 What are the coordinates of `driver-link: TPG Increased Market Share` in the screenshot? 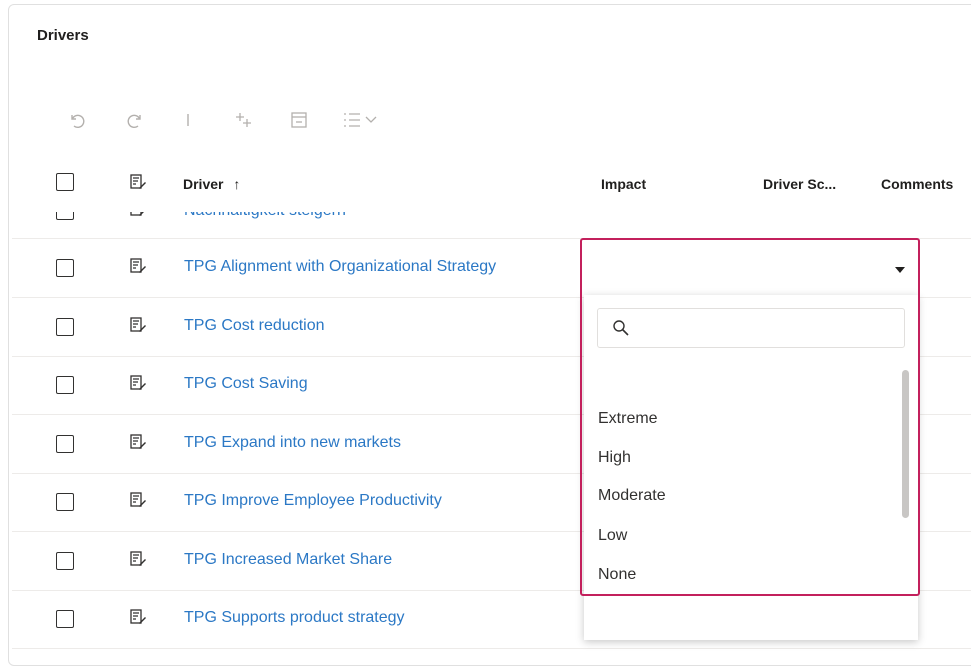 It's located at (288, 560).